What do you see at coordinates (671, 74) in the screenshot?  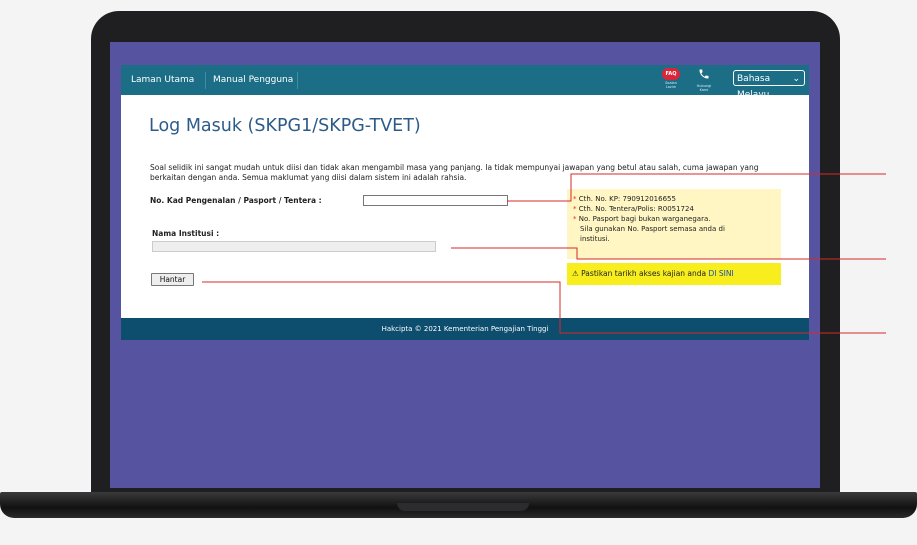 I see `faq-icon: FAQ` at bounding box center [671, 74].